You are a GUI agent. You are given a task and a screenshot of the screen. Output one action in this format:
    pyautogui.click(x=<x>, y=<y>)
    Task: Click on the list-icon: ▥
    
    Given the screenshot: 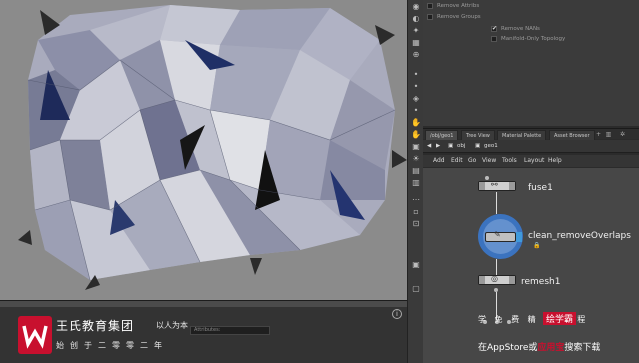 What is the action you would take?
    pyautogui.click(x=416, y=183)
    